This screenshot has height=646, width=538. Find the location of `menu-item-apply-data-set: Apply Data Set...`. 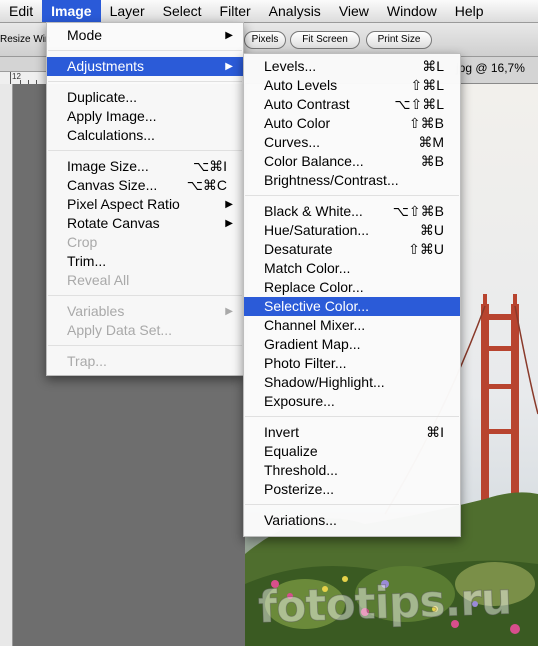

menu-item-apply-data-set: Apply Data Set... is located at coordinates (120, 330).